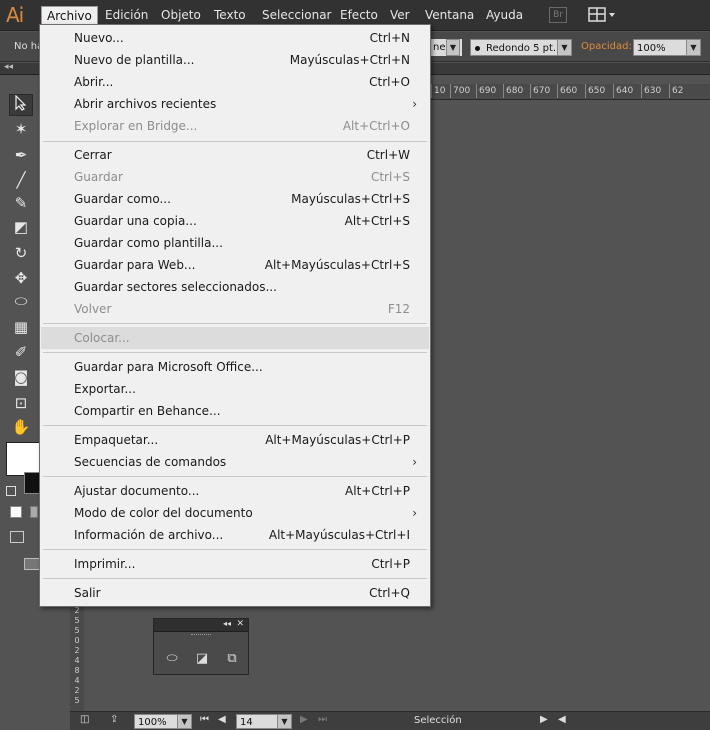 This screenshot has height=730, width=710. What do you see at coordinates (359, 15) in the screenshot?
I see `menu-efecto: Efecto` at bounding box center [359, 15].